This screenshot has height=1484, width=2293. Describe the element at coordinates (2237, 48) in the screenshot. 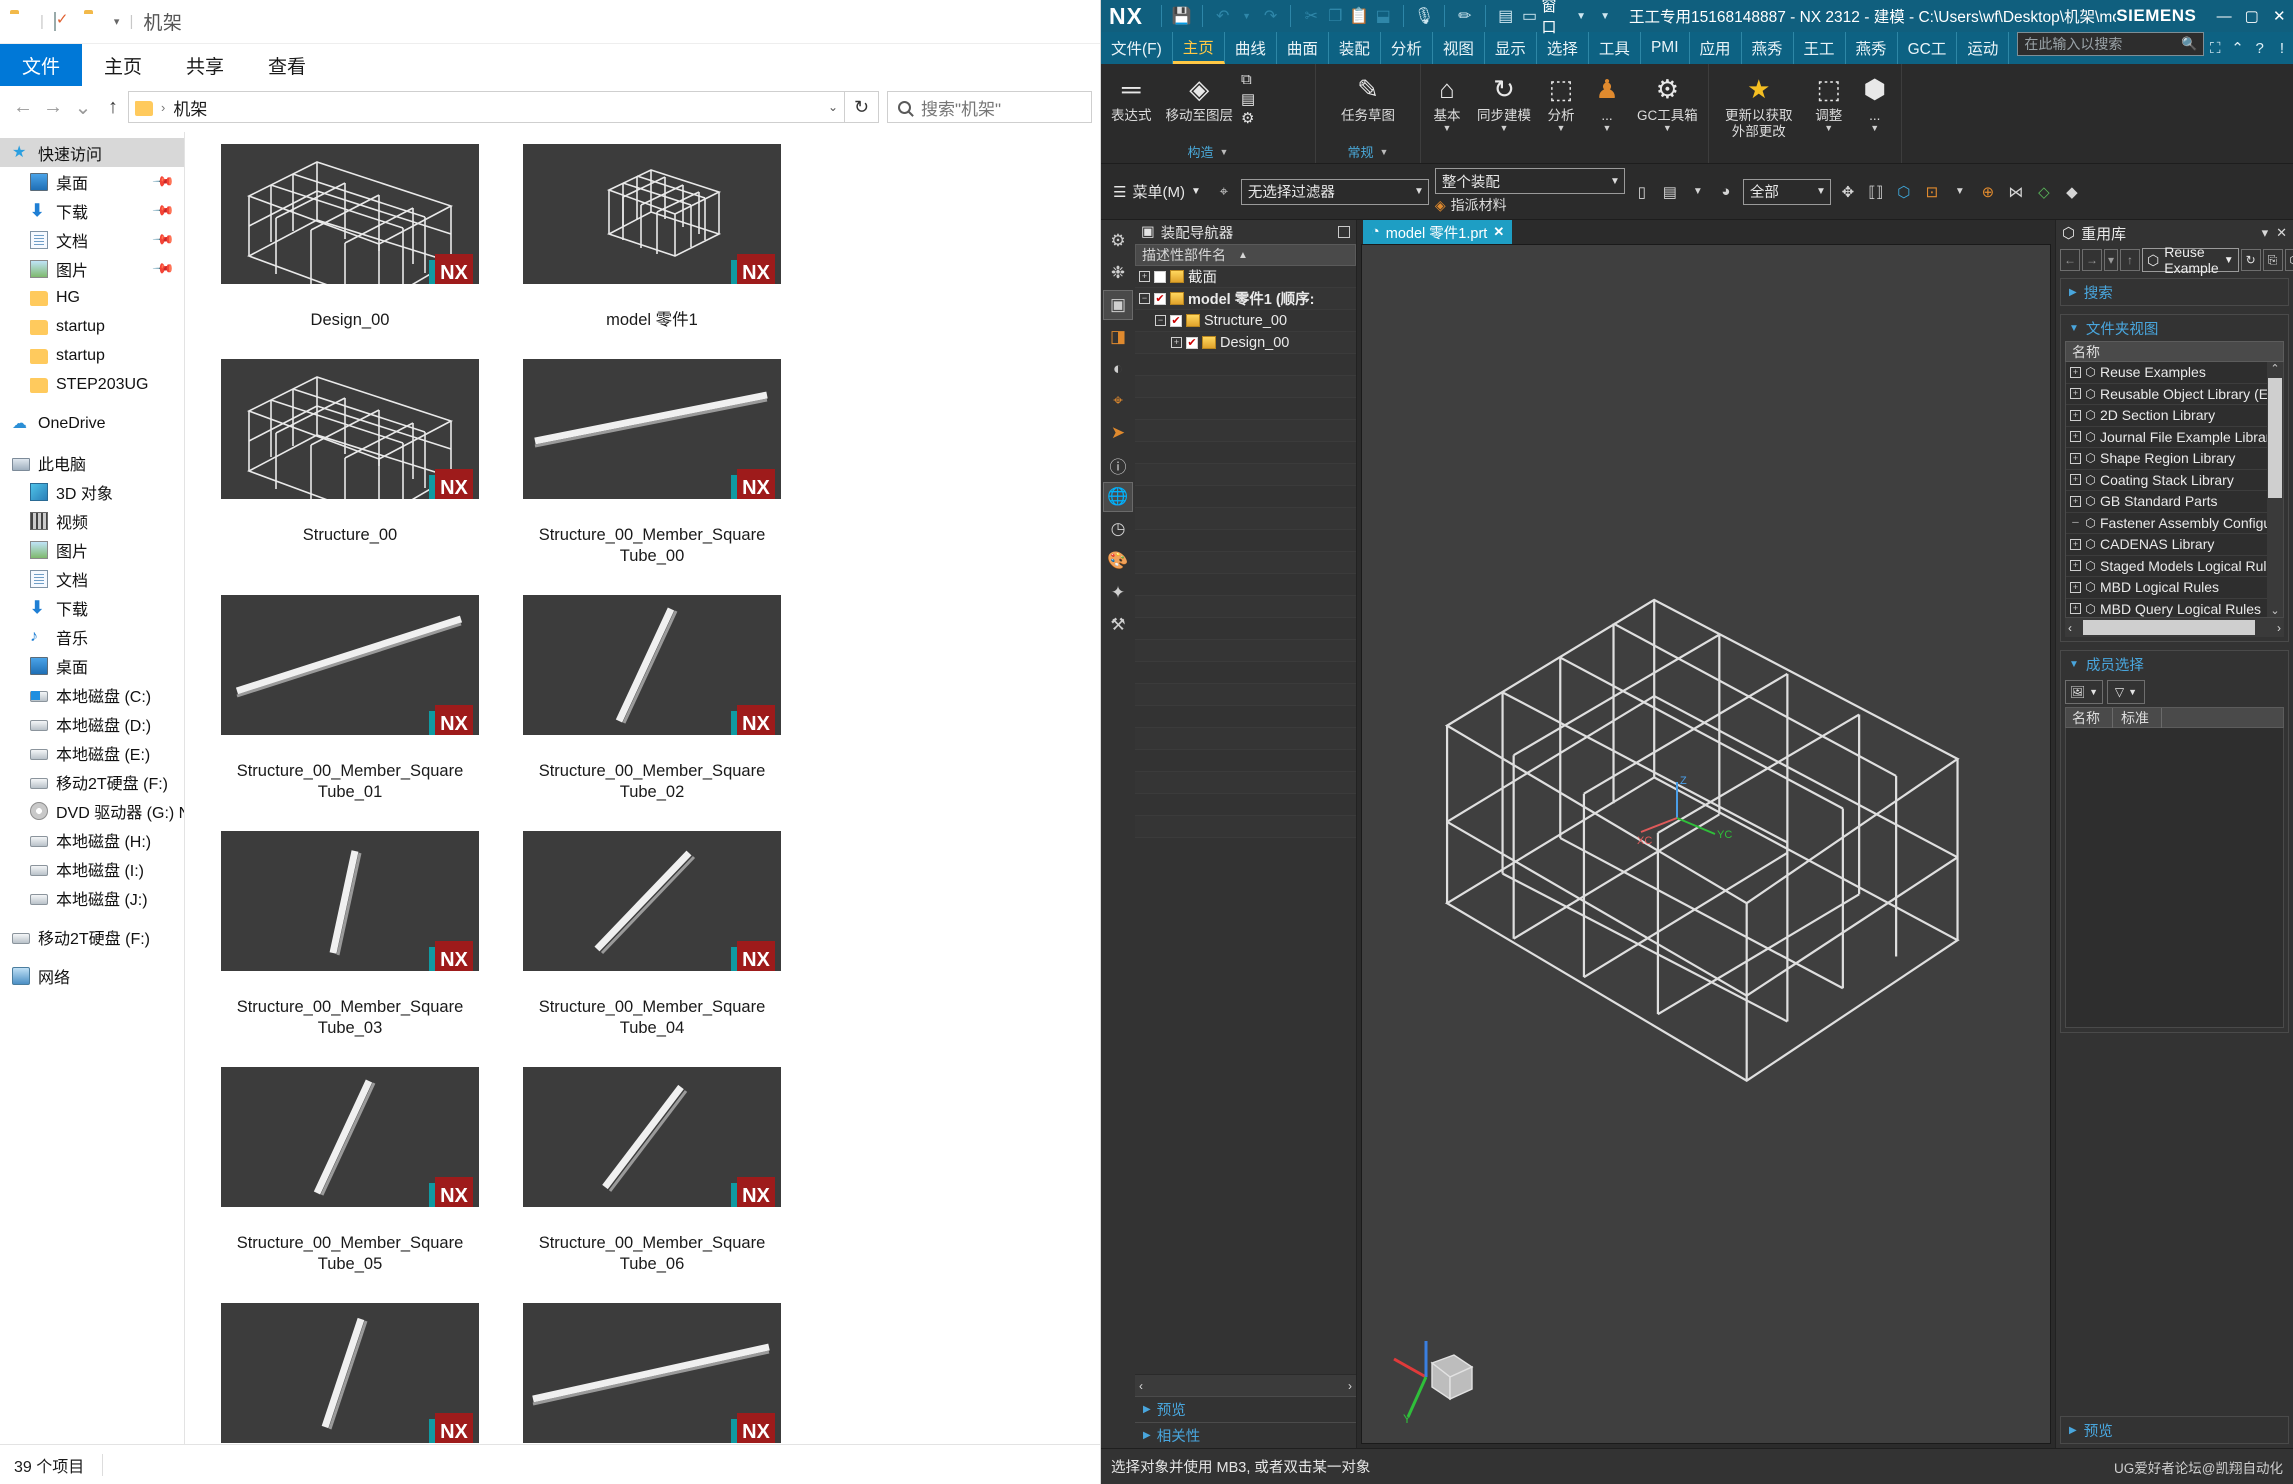

I see `collapse-ribbon-icon: ⌃` at that location.